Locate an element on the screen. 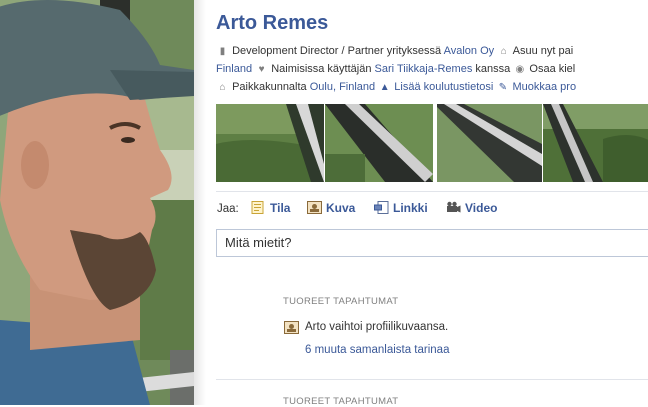  pencil-icon: ✎ is located at coordinates (503, 87).